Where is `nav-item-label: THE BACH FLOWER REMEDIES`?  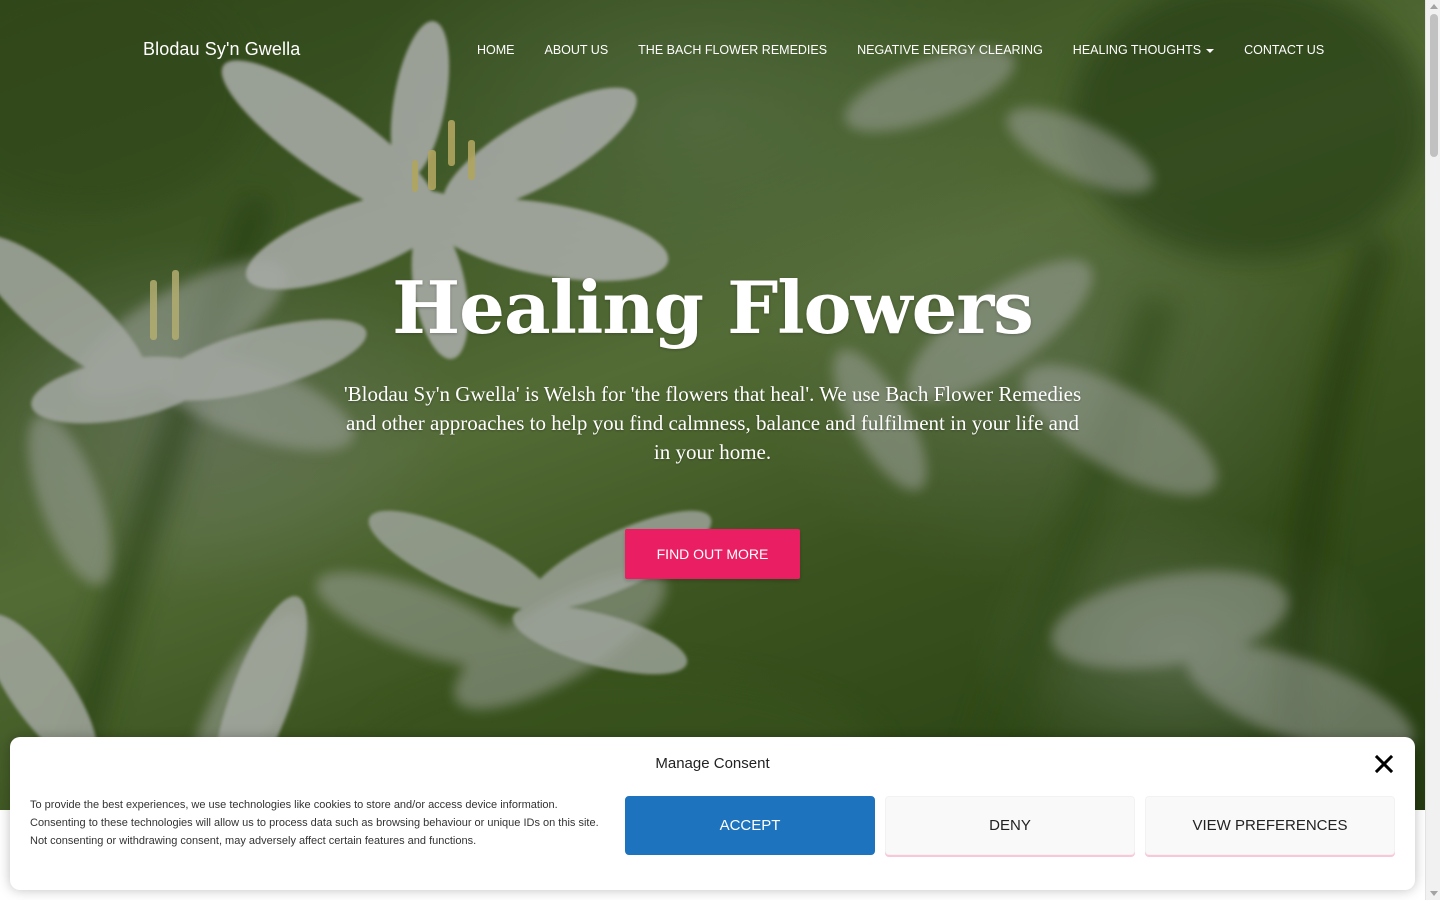
nav-item-label: THE BACH FLOWER REMEDIES is located at coordinates (733, 50).